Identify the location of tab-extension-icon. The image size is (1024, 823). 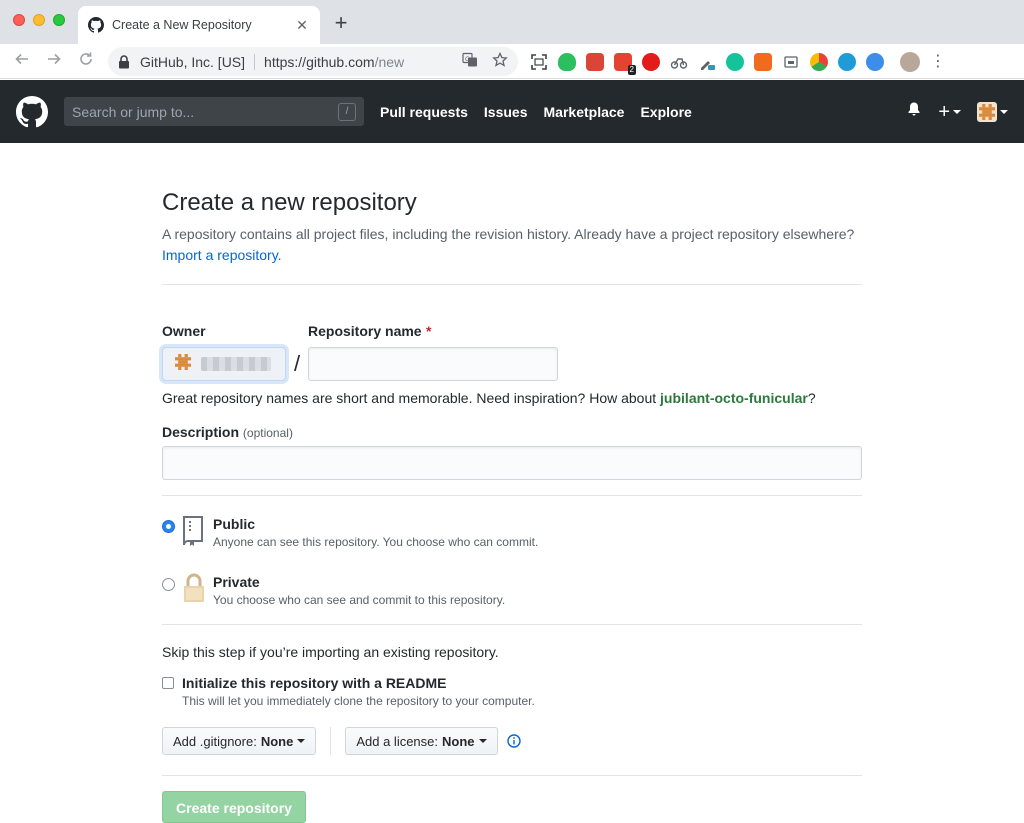
(791, 62).